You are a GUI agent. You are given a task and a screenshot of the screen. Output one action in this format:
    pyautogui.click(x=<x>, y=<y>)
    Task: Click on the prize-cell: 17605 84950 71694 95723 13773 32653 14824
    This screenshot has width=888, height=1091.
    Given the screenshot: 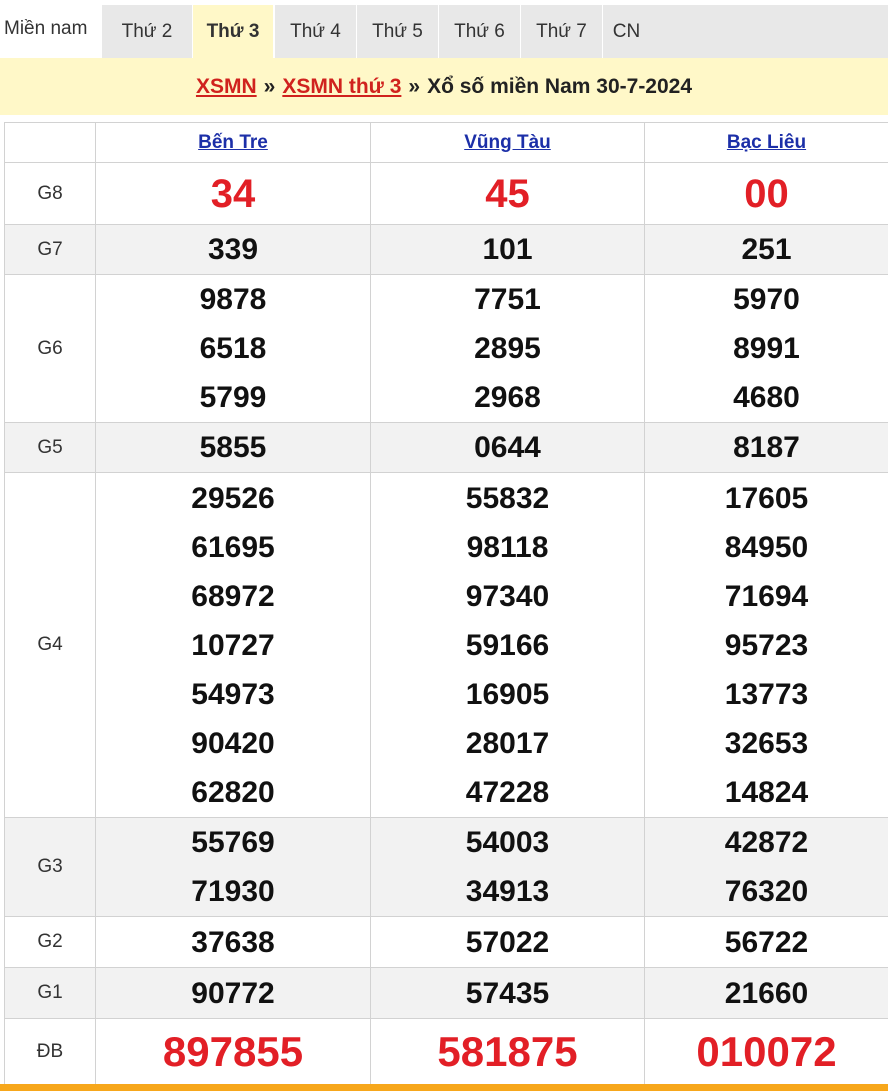 What is the action you would take?
    pyautogui.click(x=766, y=645)
    